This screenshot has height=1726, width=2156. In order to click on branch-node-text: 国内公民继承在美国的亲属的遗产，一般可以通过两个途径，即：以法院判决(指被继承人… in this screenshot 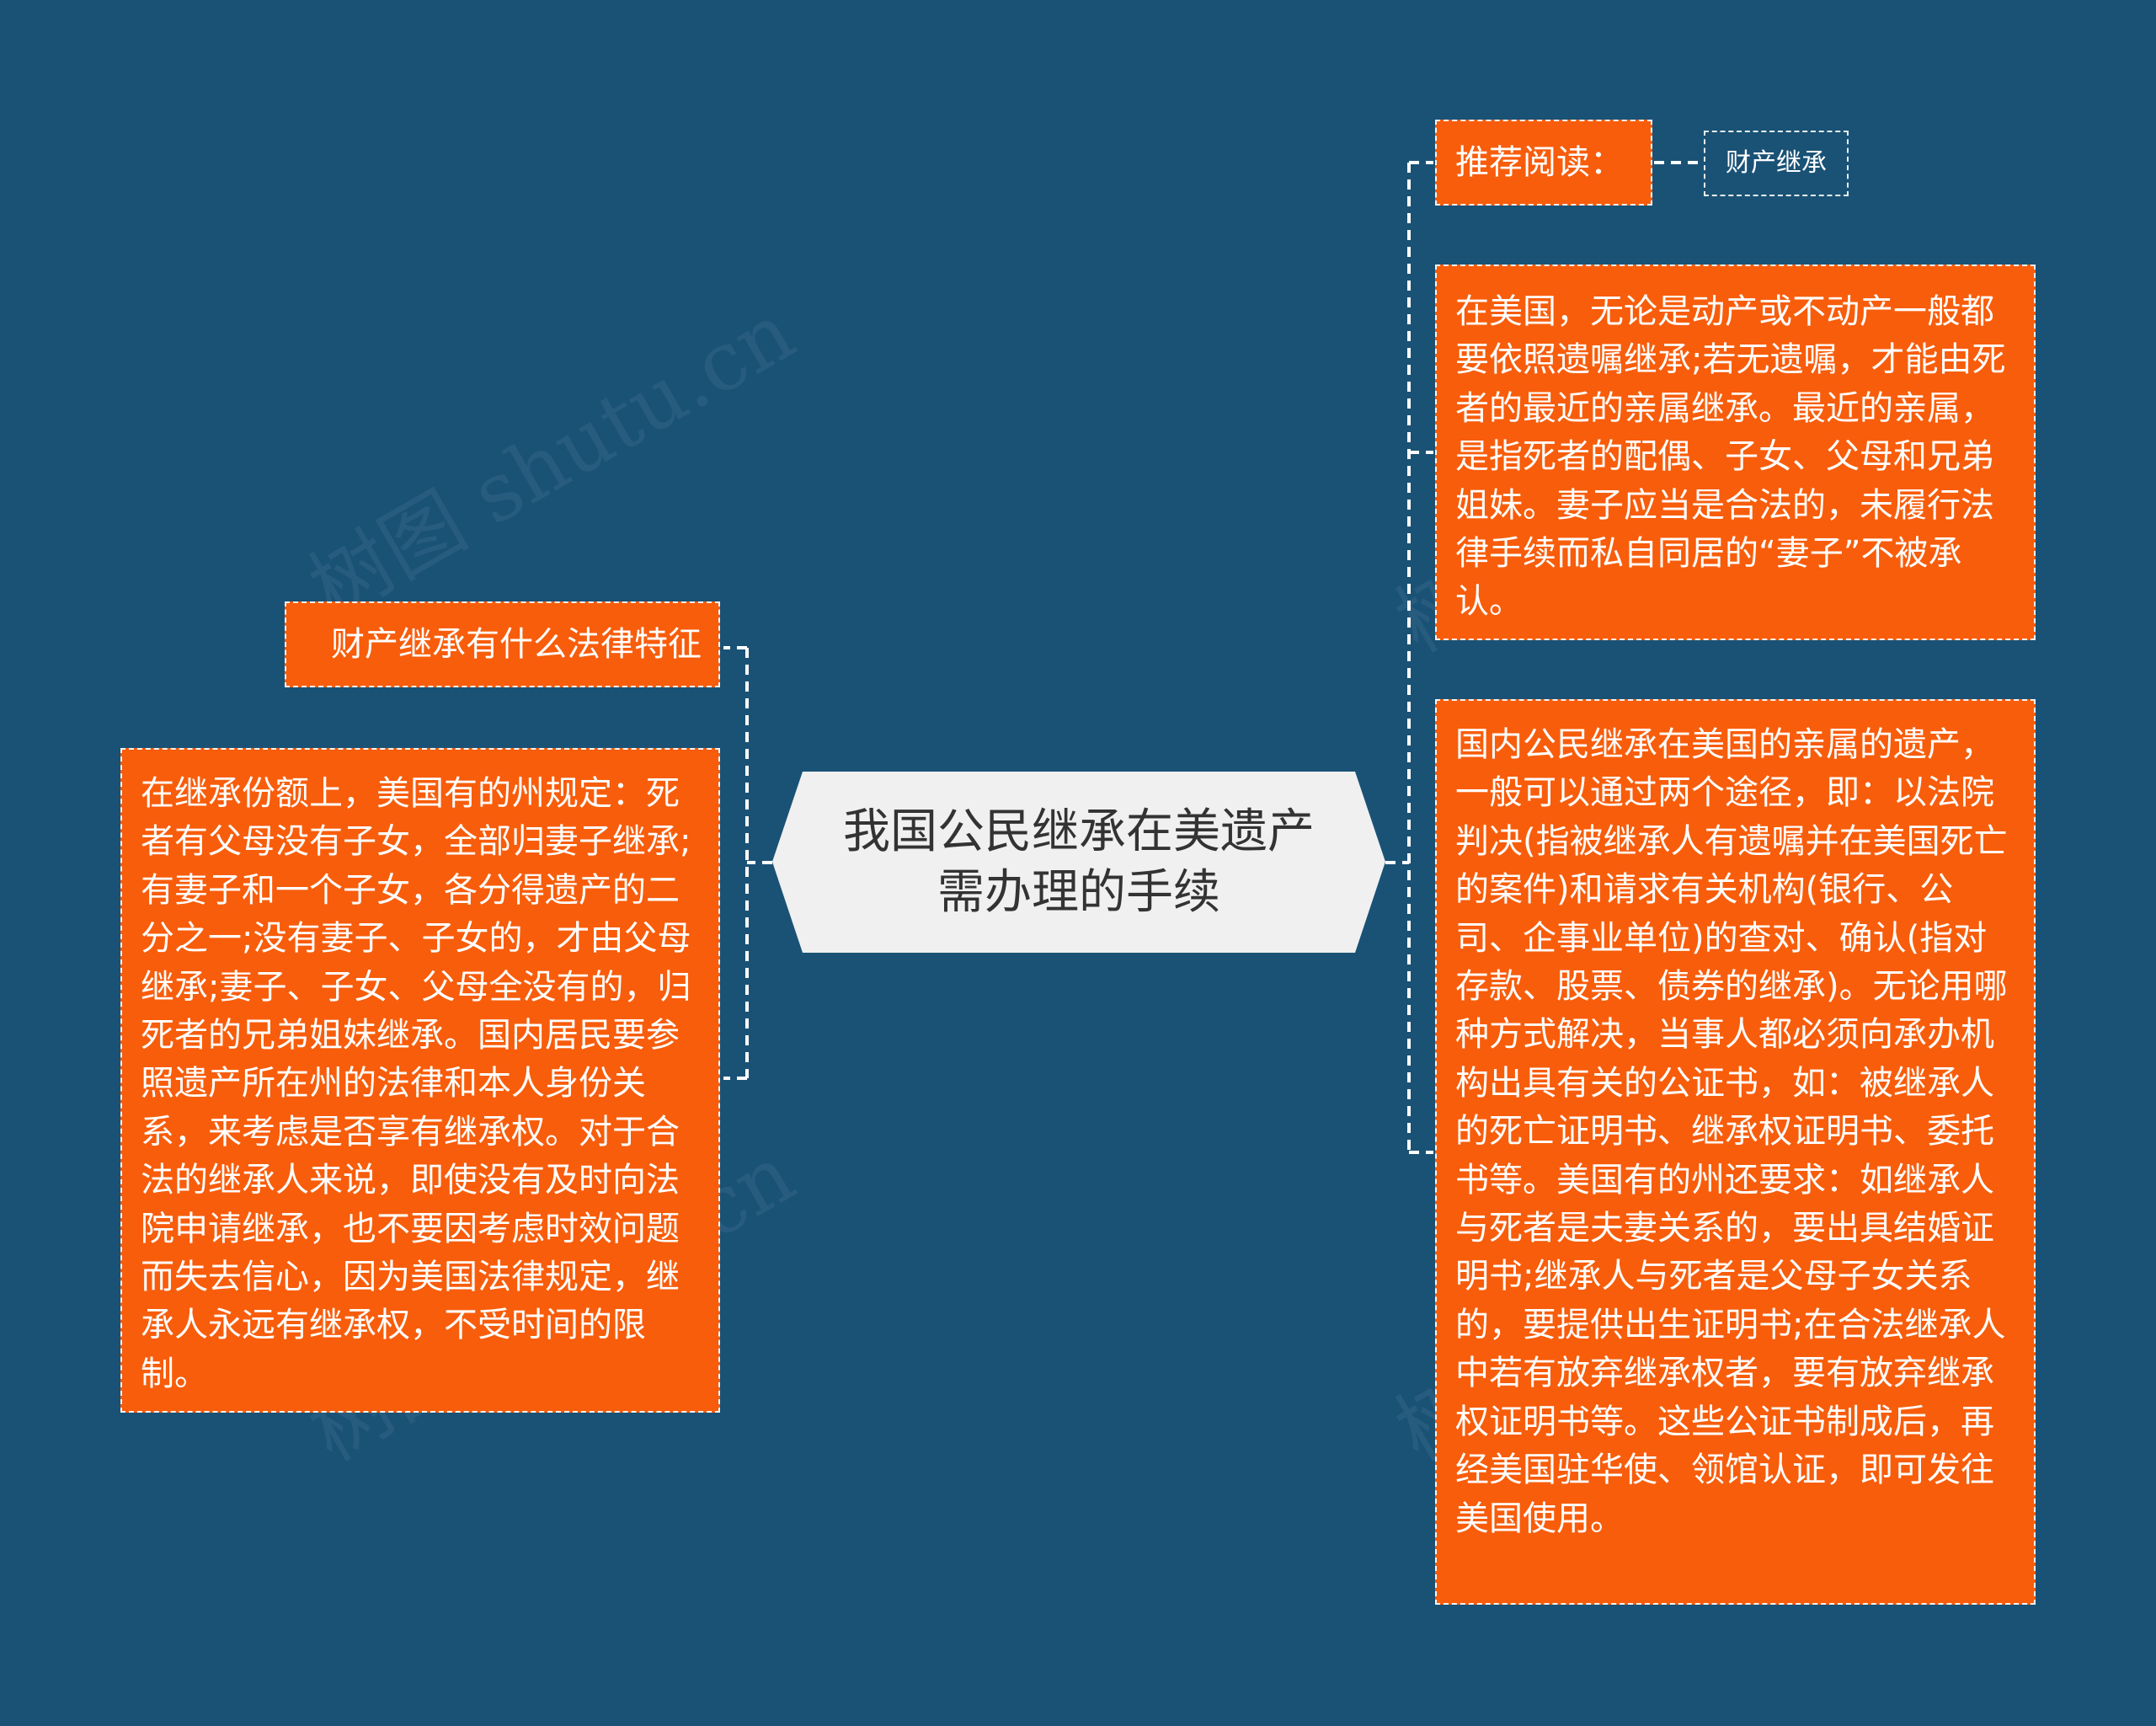, I will do `click(1732, 1131)`.